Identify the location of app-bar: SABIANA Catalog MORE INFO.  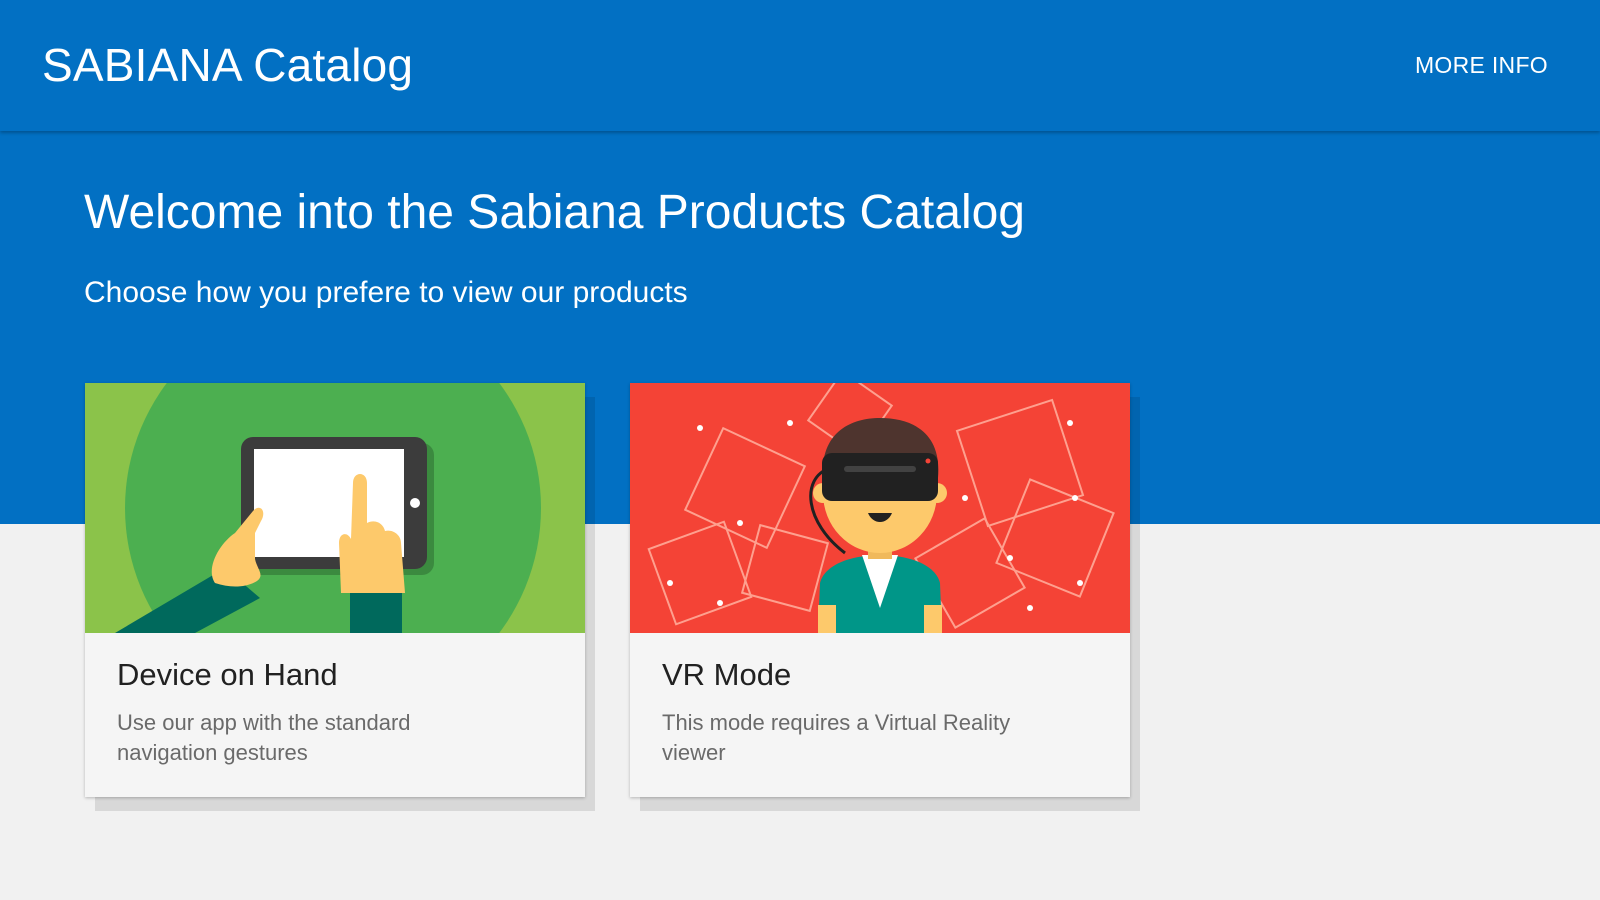
(800, 65).